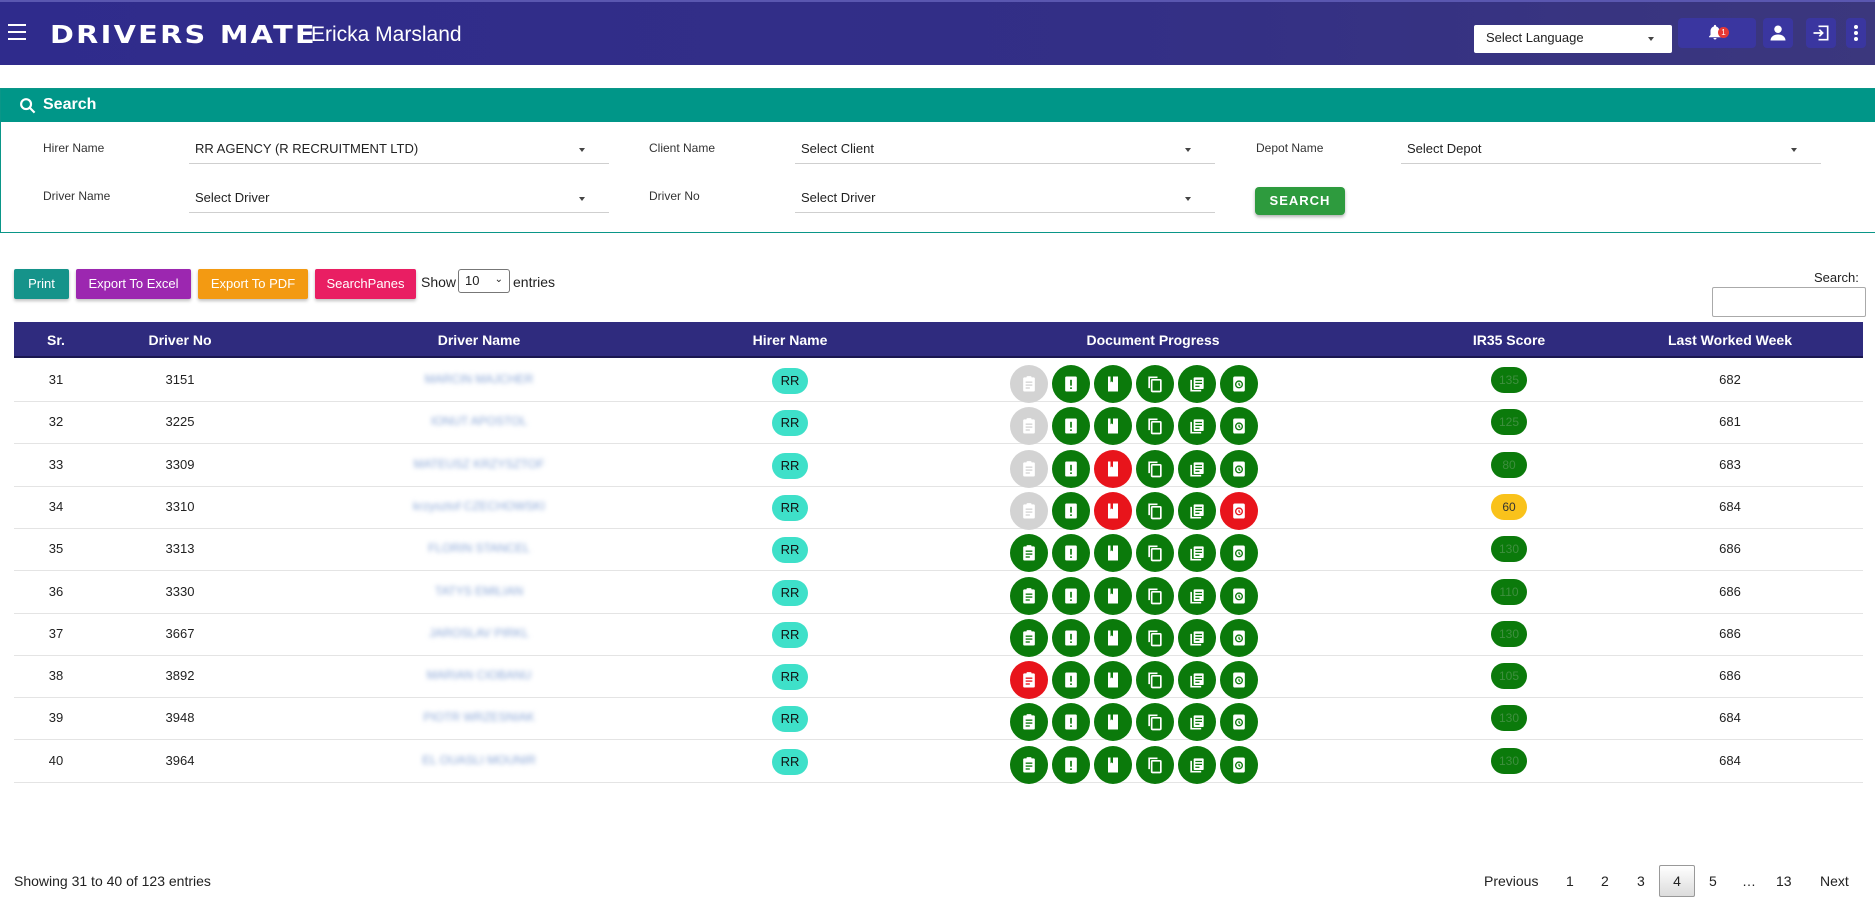 This screenshot has height=898, width=1875. I want to click on hirer-name-select: RR AGENCY (R RECRUITMENT LTD), so click(399, 149).